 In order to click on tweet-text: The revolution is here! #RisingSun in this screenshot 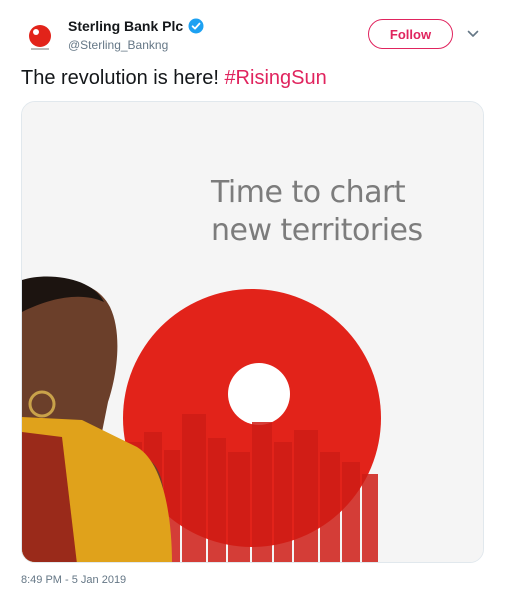, I will do `click(174, 78)`.